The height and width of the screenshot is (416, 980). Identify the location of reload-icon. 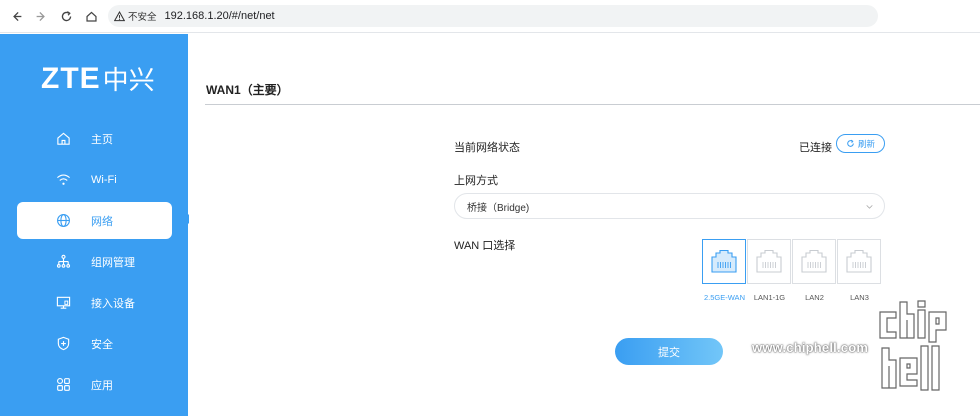
(66, 16).